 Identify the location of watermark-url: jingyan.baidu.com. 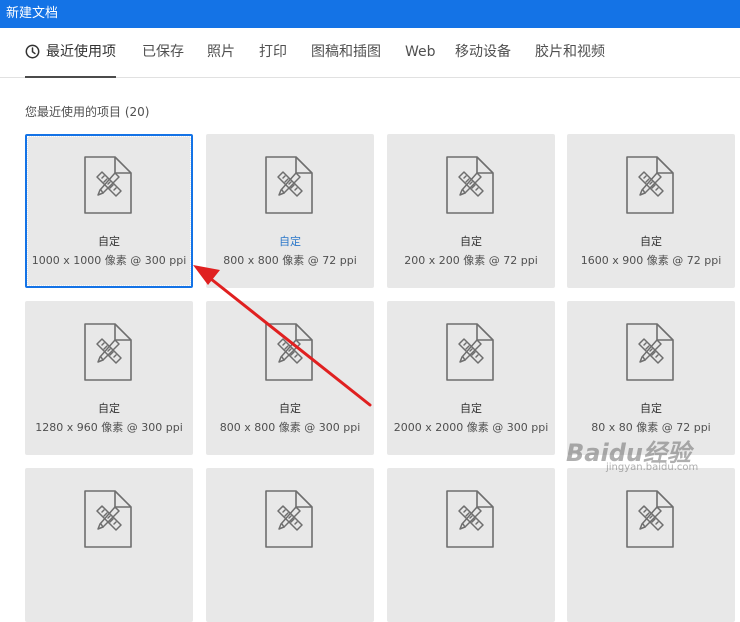
(652, 467).